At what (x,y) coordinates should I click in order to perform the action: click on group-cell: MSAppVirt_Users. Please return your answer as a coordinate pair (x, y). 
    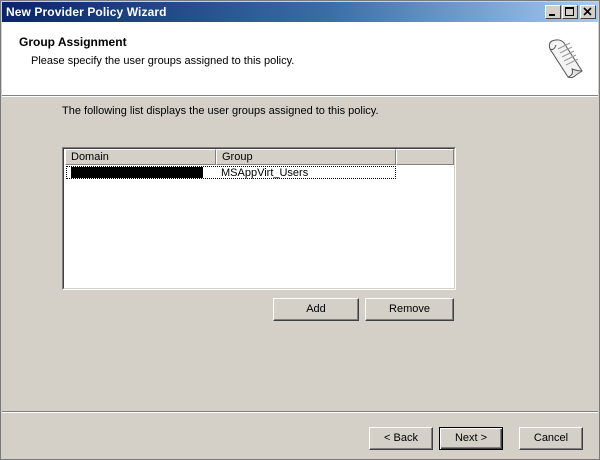
    Looking at the image, I should click on (265, 173).